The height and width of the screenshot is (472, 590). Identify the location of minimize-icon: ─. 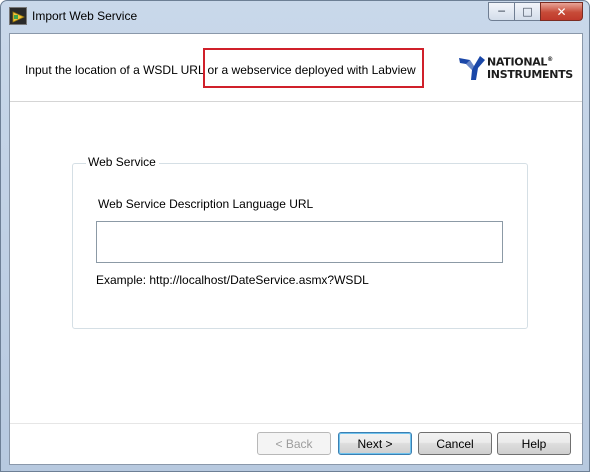
(501, 11).